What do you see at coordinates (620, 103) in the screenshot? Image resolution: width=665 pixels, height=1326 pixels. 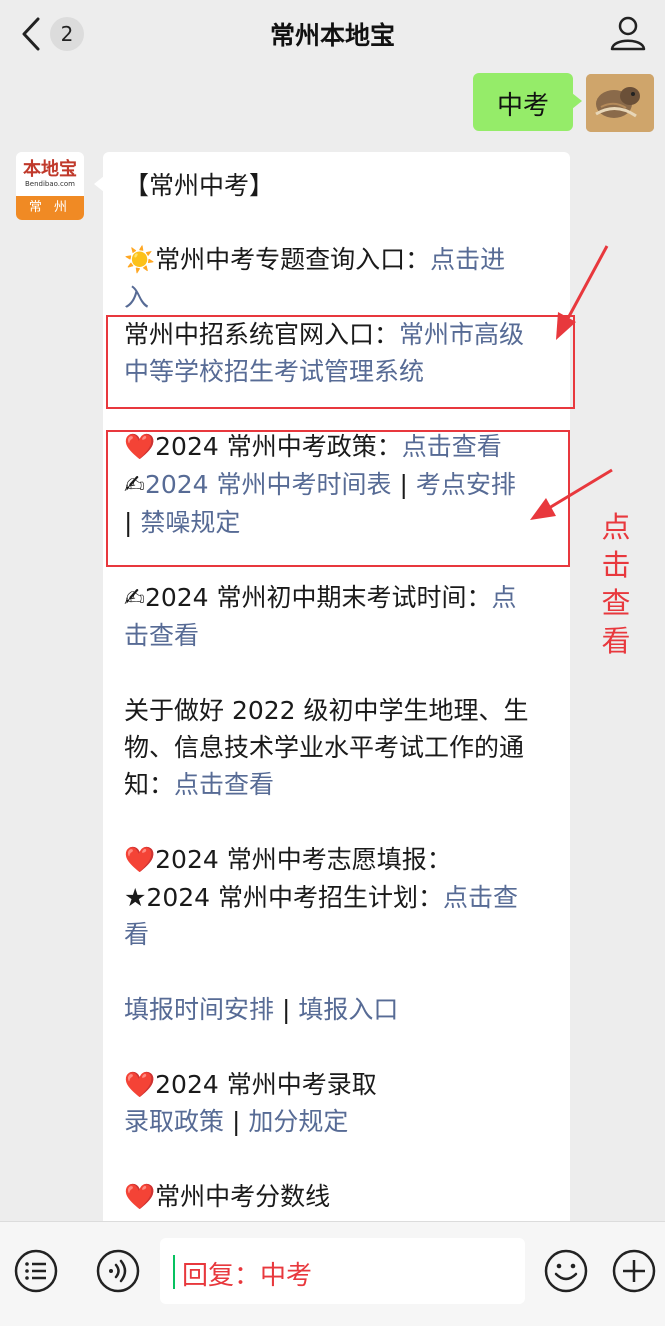 I see `self-avatar` at bounding box center [620, 103].